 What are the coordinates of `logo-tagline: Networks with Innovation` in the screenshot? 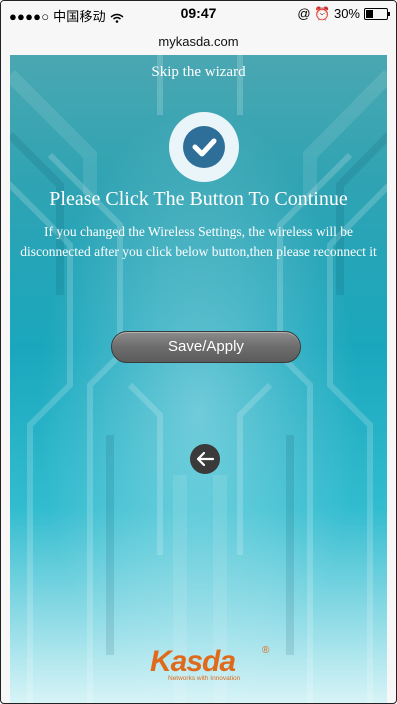 It's located at (204, 678).